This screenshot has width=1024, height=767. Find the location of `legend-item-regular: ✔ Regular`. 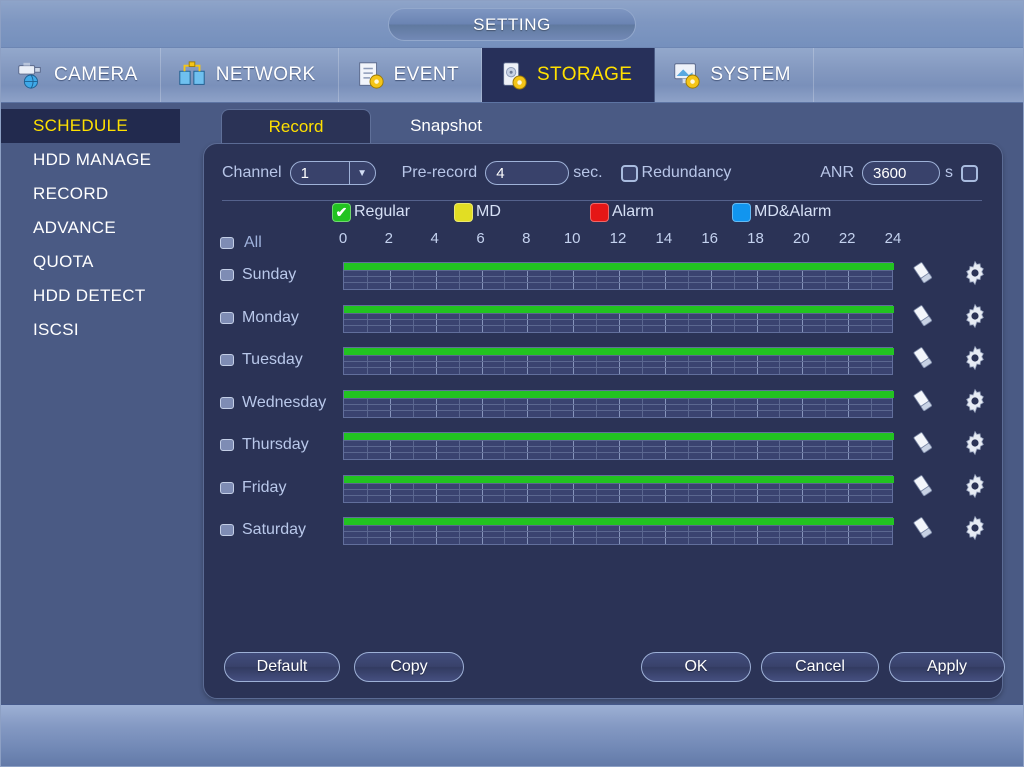

legend-item-regular: ✔ Regular is located at coordinates (371, 212).